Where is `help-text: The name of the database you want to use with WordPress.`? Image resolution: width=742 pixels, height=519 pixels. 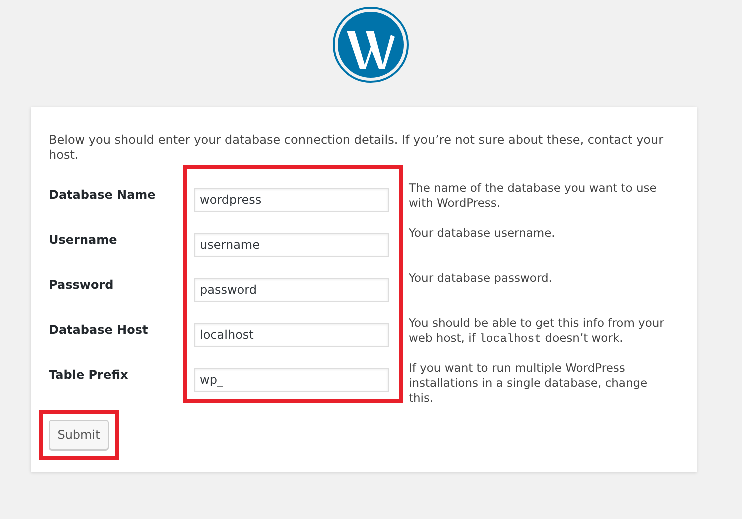
help-text: The name of the database you want to use with WordPress. is located at coordinates (533, 196).